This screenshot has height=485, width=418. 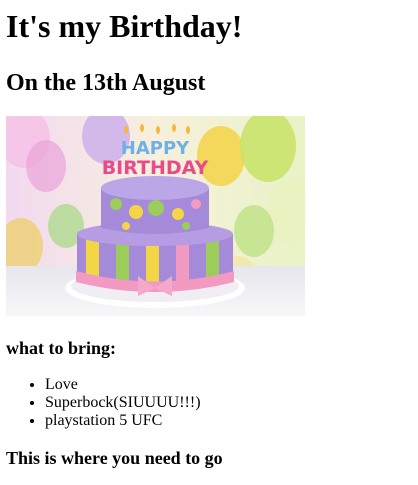 What do you see at coordinates (155, 148) in the screenshot?
I see `candles-happy-text: HAPPY` at bounding box center [155, 148].